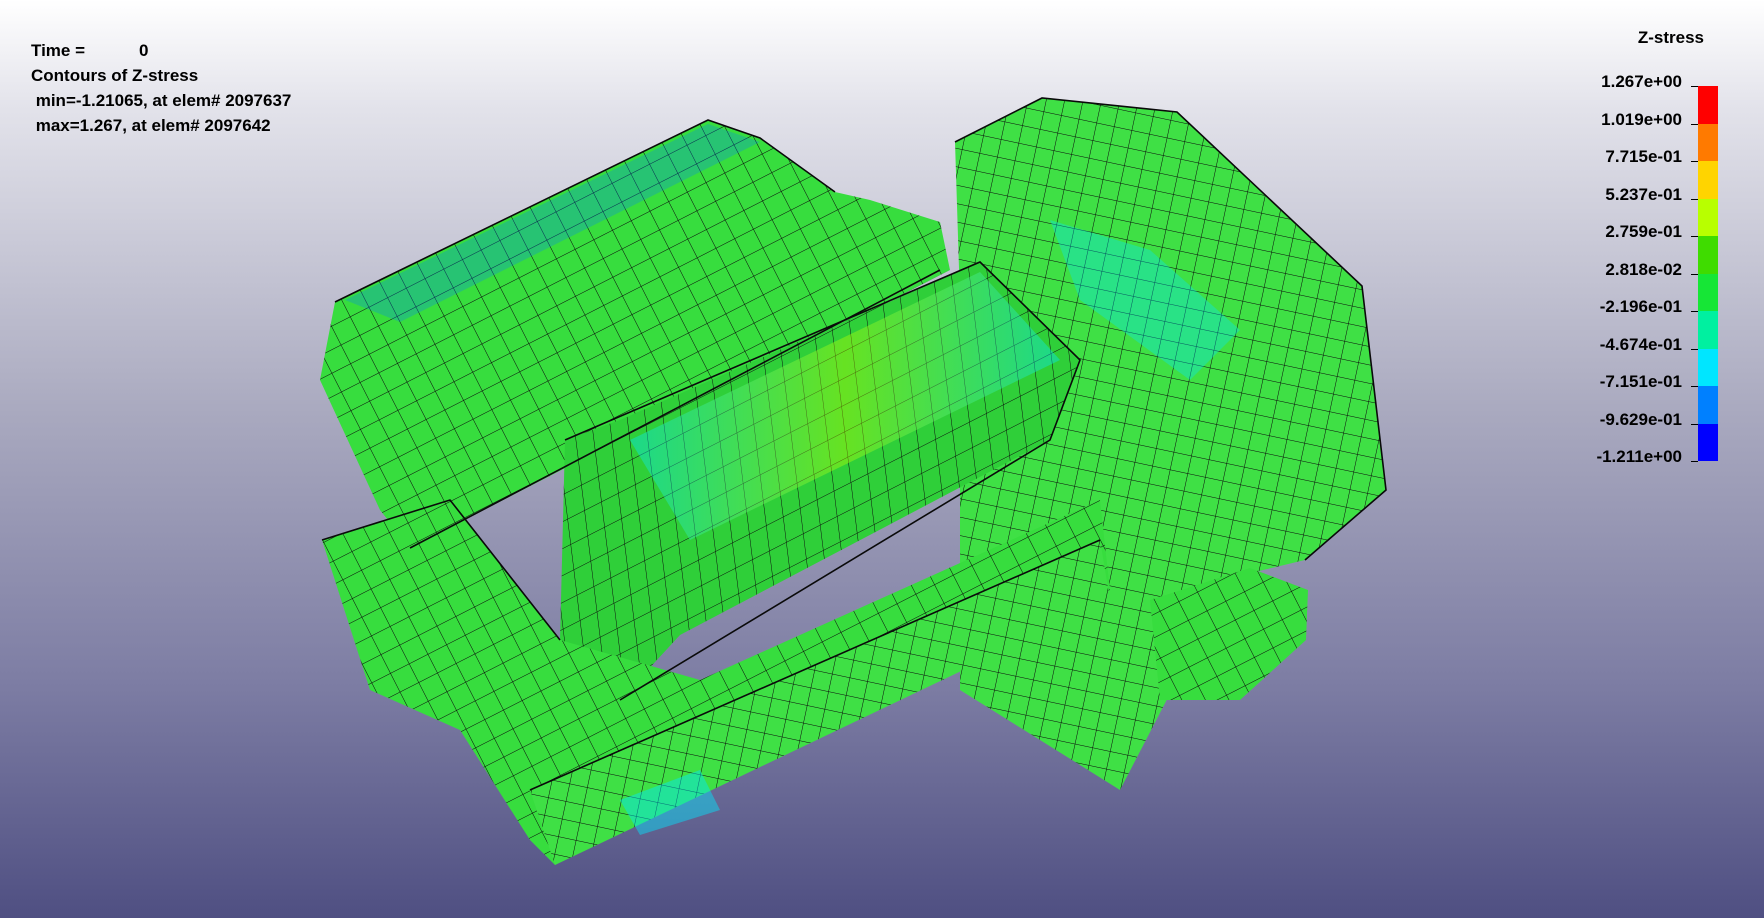  What do you see at coordinates (1639, 456) in the screenshot?
I see `legend-label: -1.211e+00` at bounding box center [1639, 456].